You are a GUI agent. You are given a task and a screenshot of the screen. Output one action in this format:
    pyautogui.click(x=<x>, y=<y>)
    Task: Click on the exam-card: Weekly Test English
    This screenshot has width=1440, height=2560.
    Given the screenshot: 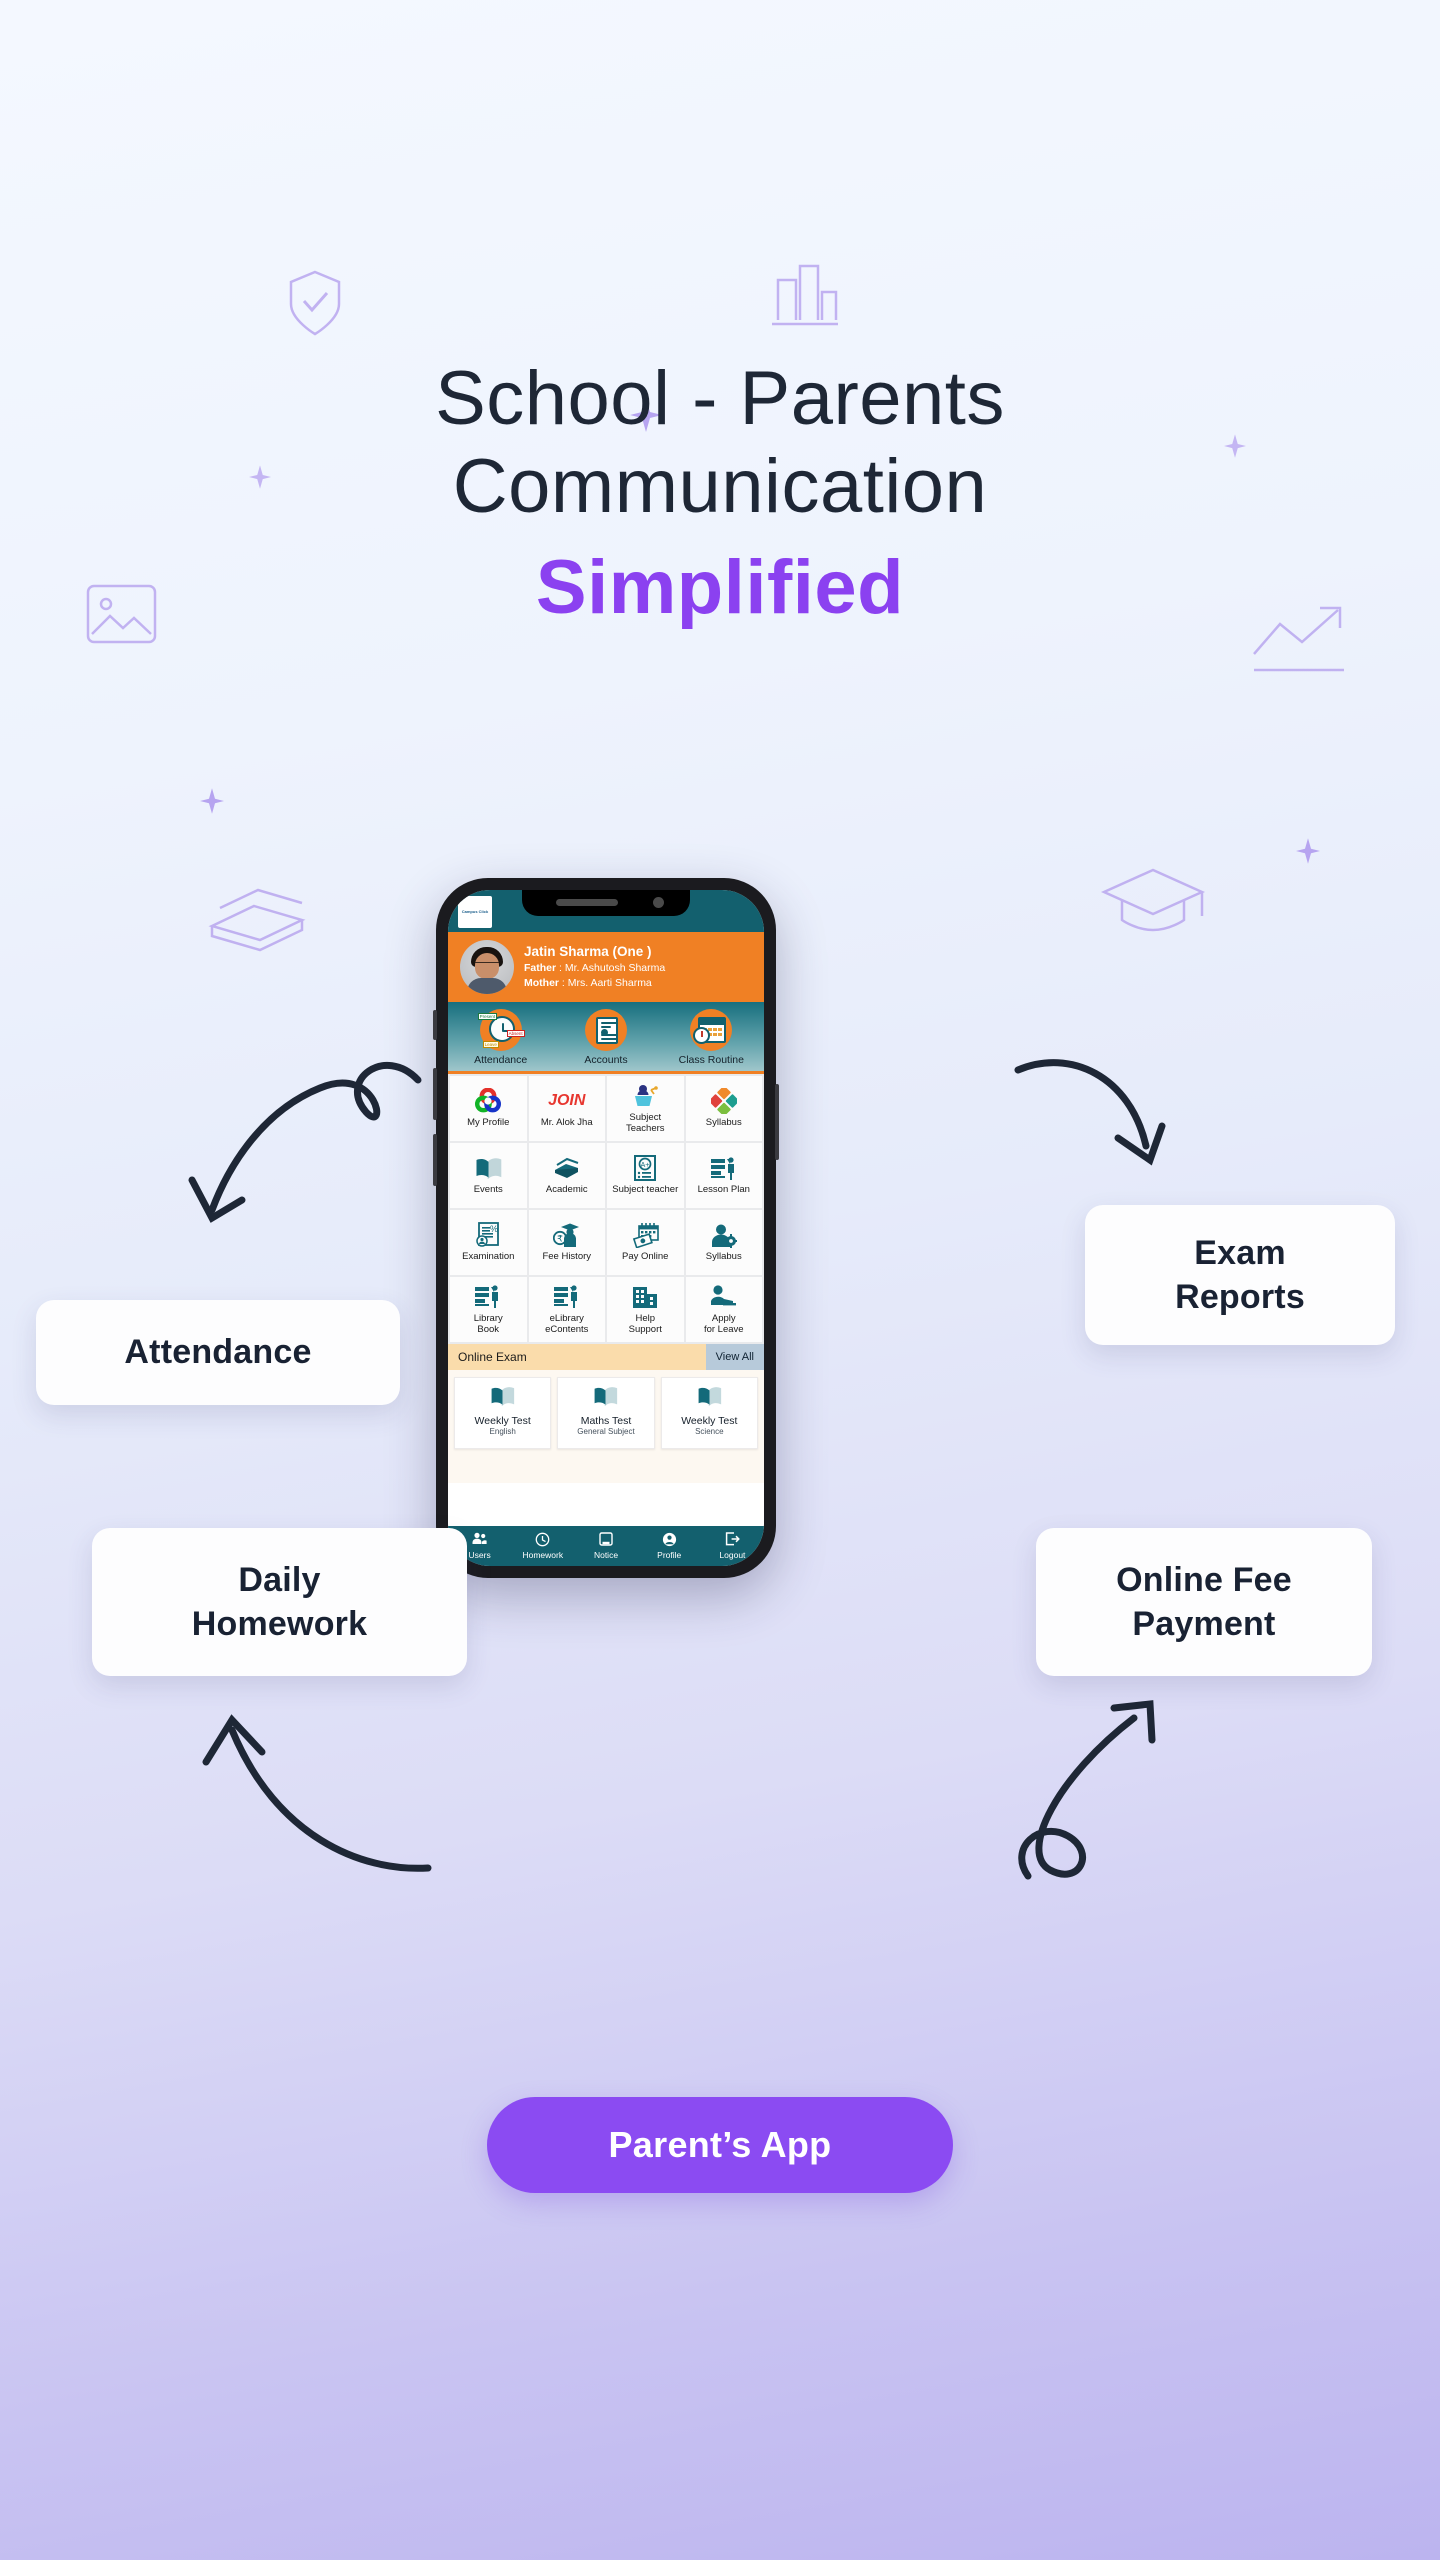 What is the action you would take?
    pyautogui.click(x=503, y=1413)
    